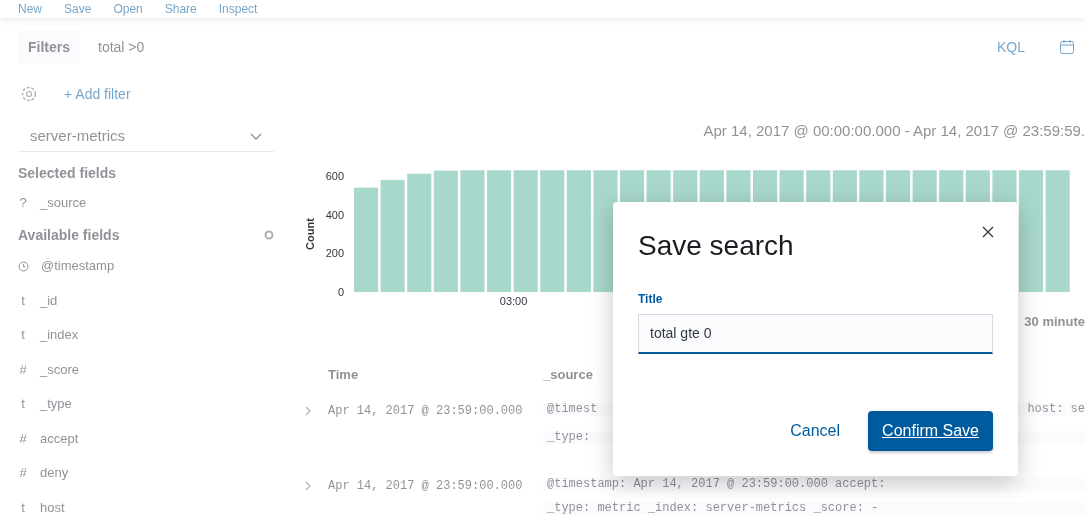 This screenshot has height=515, width=1085. Describe the element at coordinates (1056, 409) in the screenshot. I see `source-text: host: se` at that location.